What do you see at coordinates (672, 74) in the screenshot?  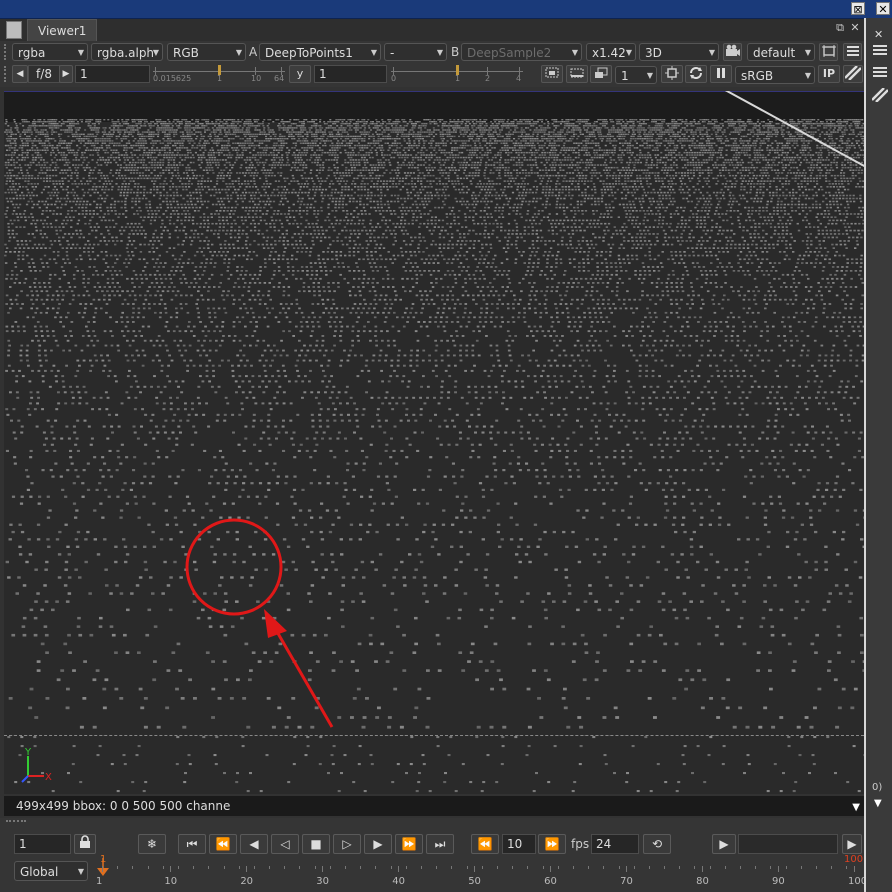 I see `roi-crop-icon` at bounding box center [672, 74].